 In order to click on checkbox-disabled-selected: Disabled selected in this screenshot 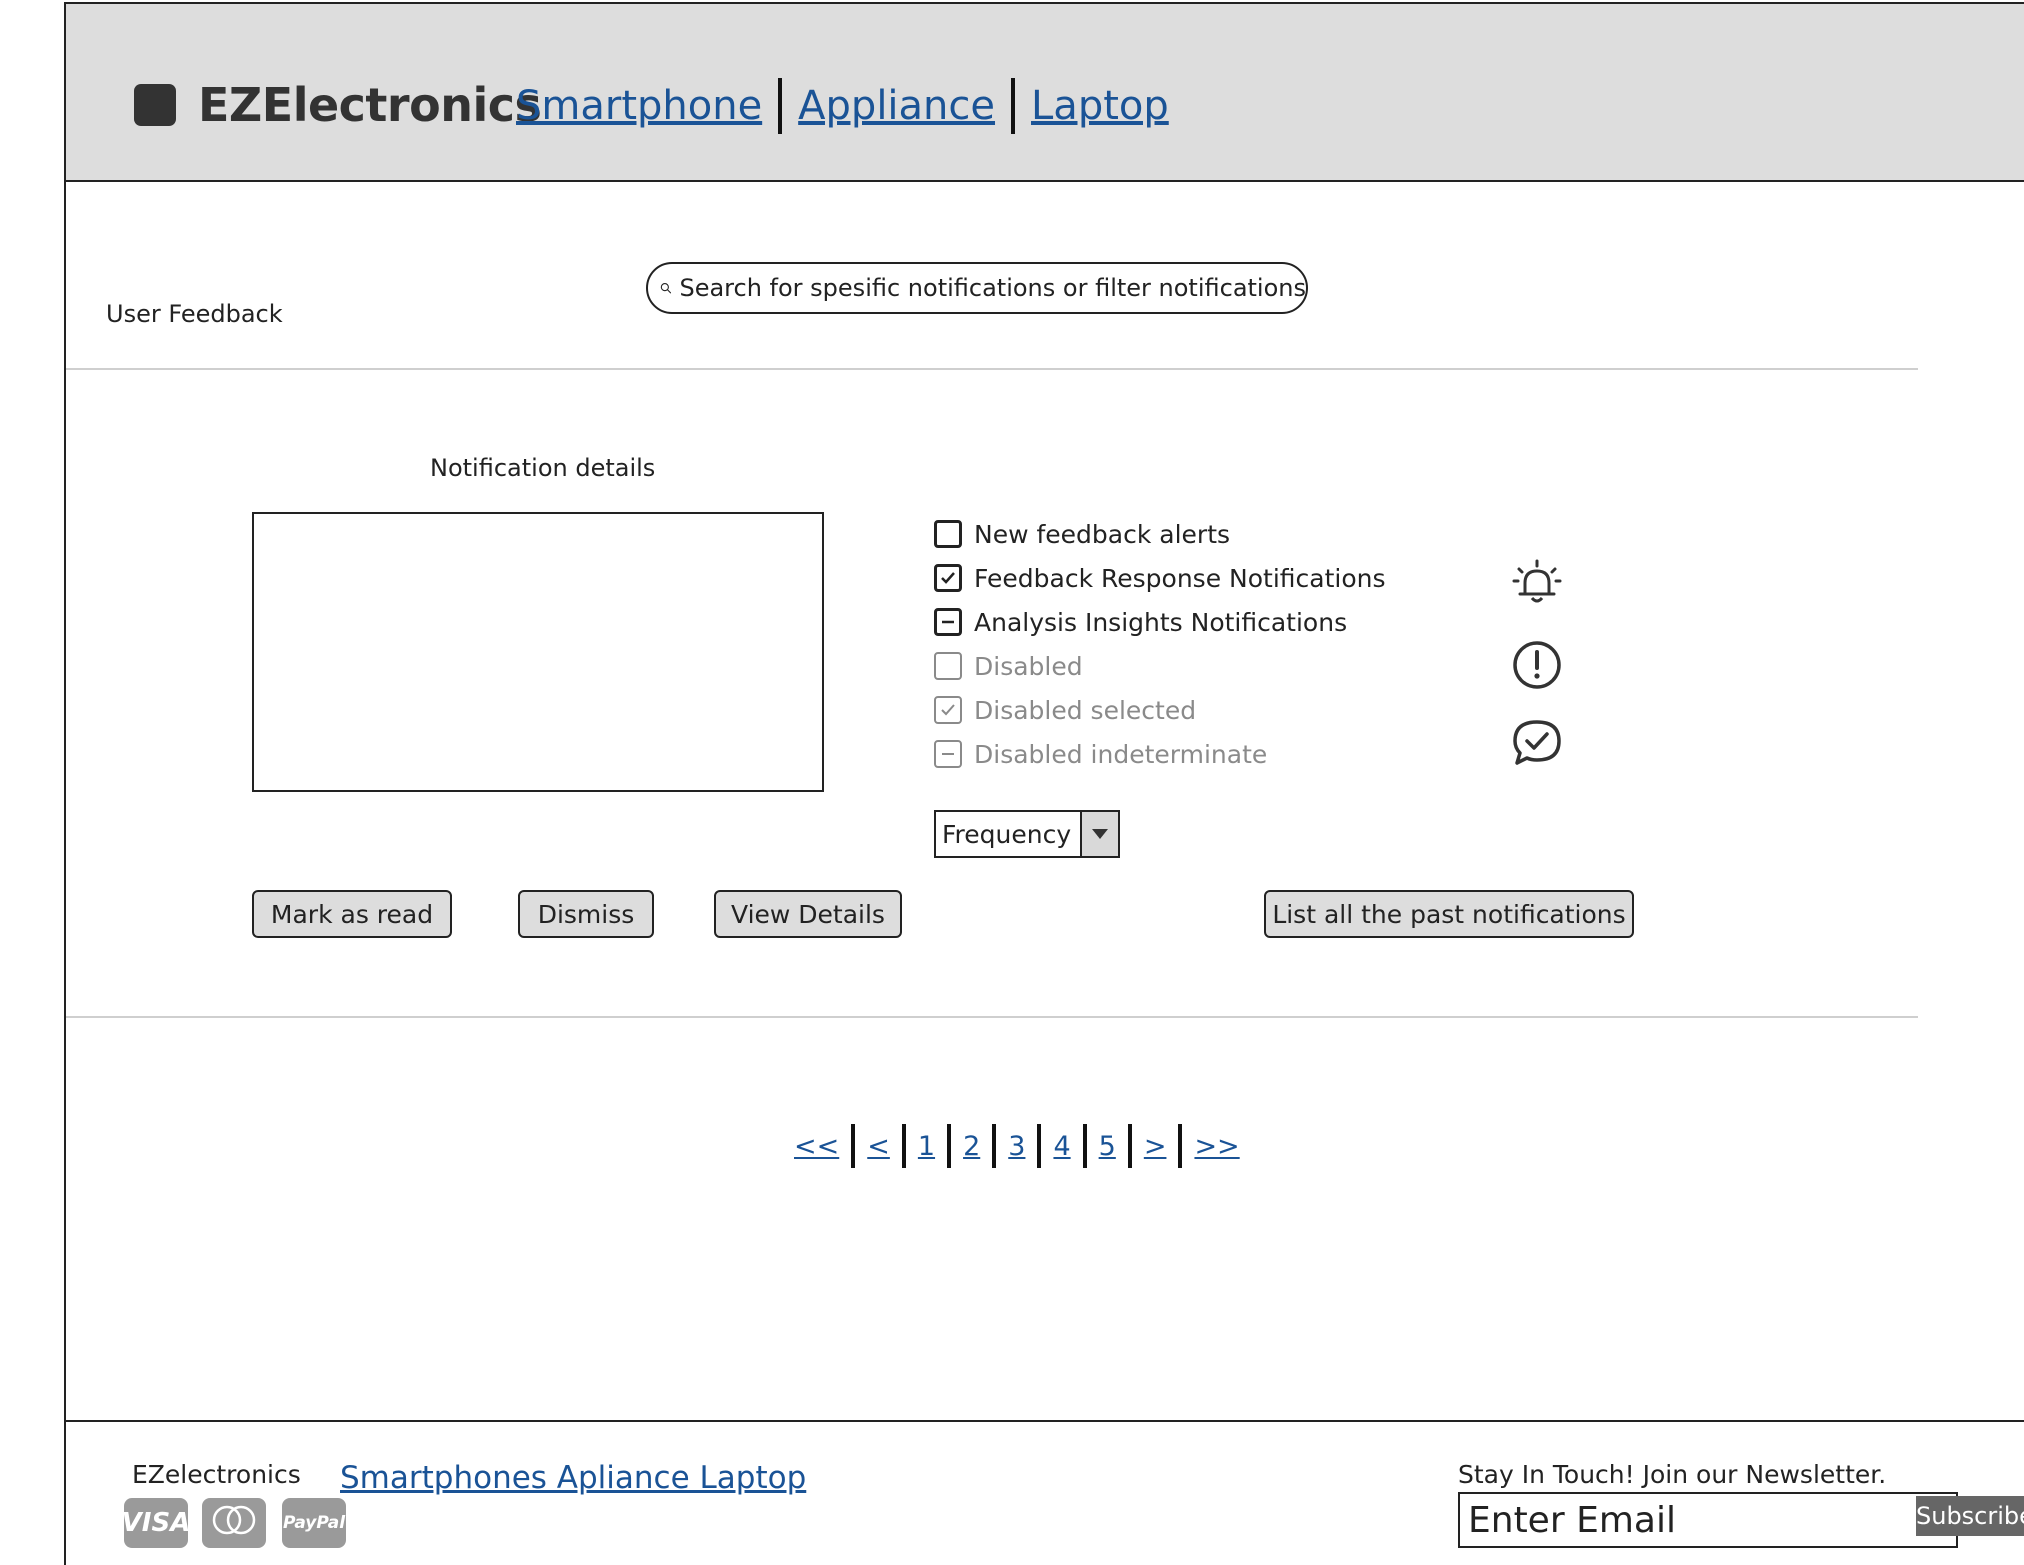, I will do `click(1160, 710)`.